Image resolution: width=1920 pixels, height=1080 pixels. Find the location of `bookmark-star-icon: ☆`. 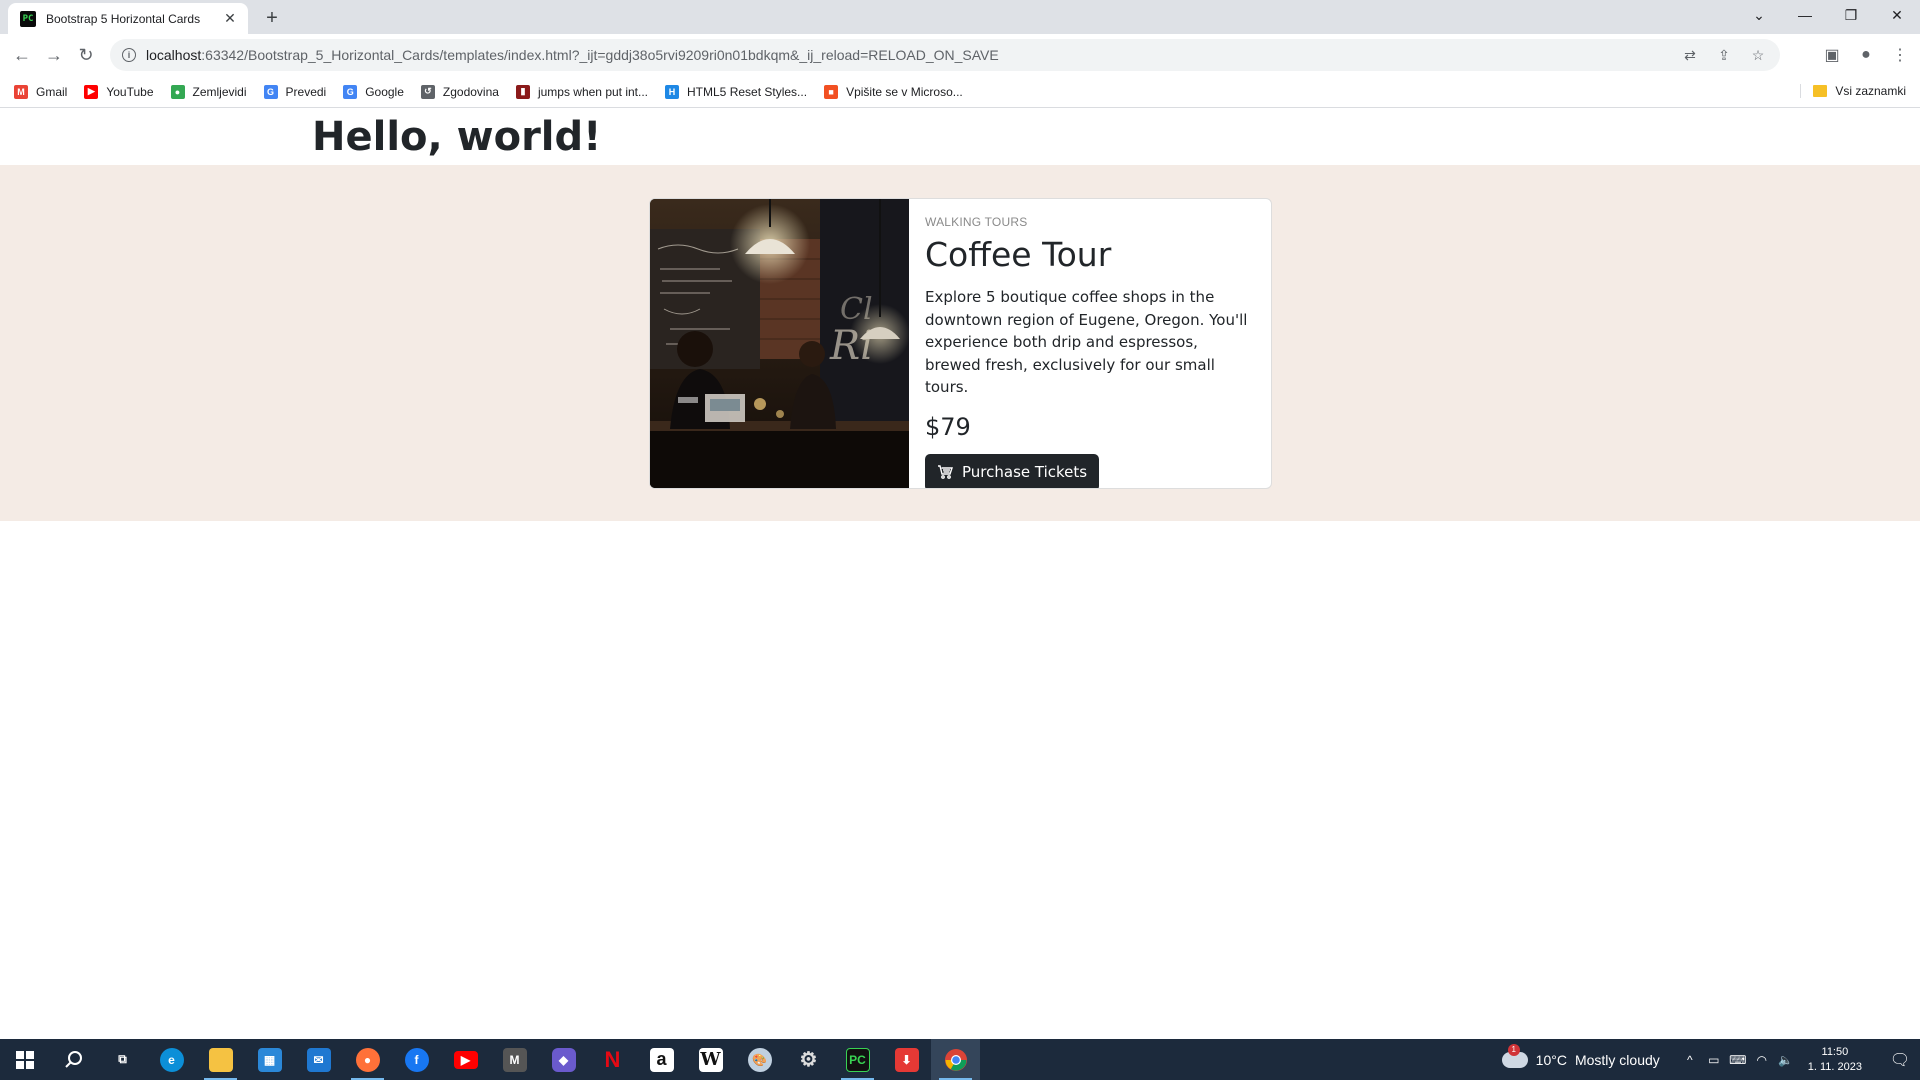

bookmark-star-icon: ☆ is located at coordinates (1758, 55).